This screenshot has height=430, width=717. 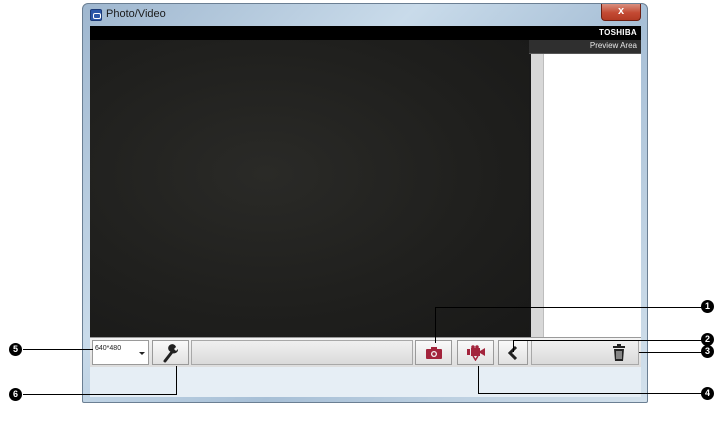 What do you see at coordinates (707, 393) in the screenshot?
I see `callout-4: 4` at bounding box center [707, 393].